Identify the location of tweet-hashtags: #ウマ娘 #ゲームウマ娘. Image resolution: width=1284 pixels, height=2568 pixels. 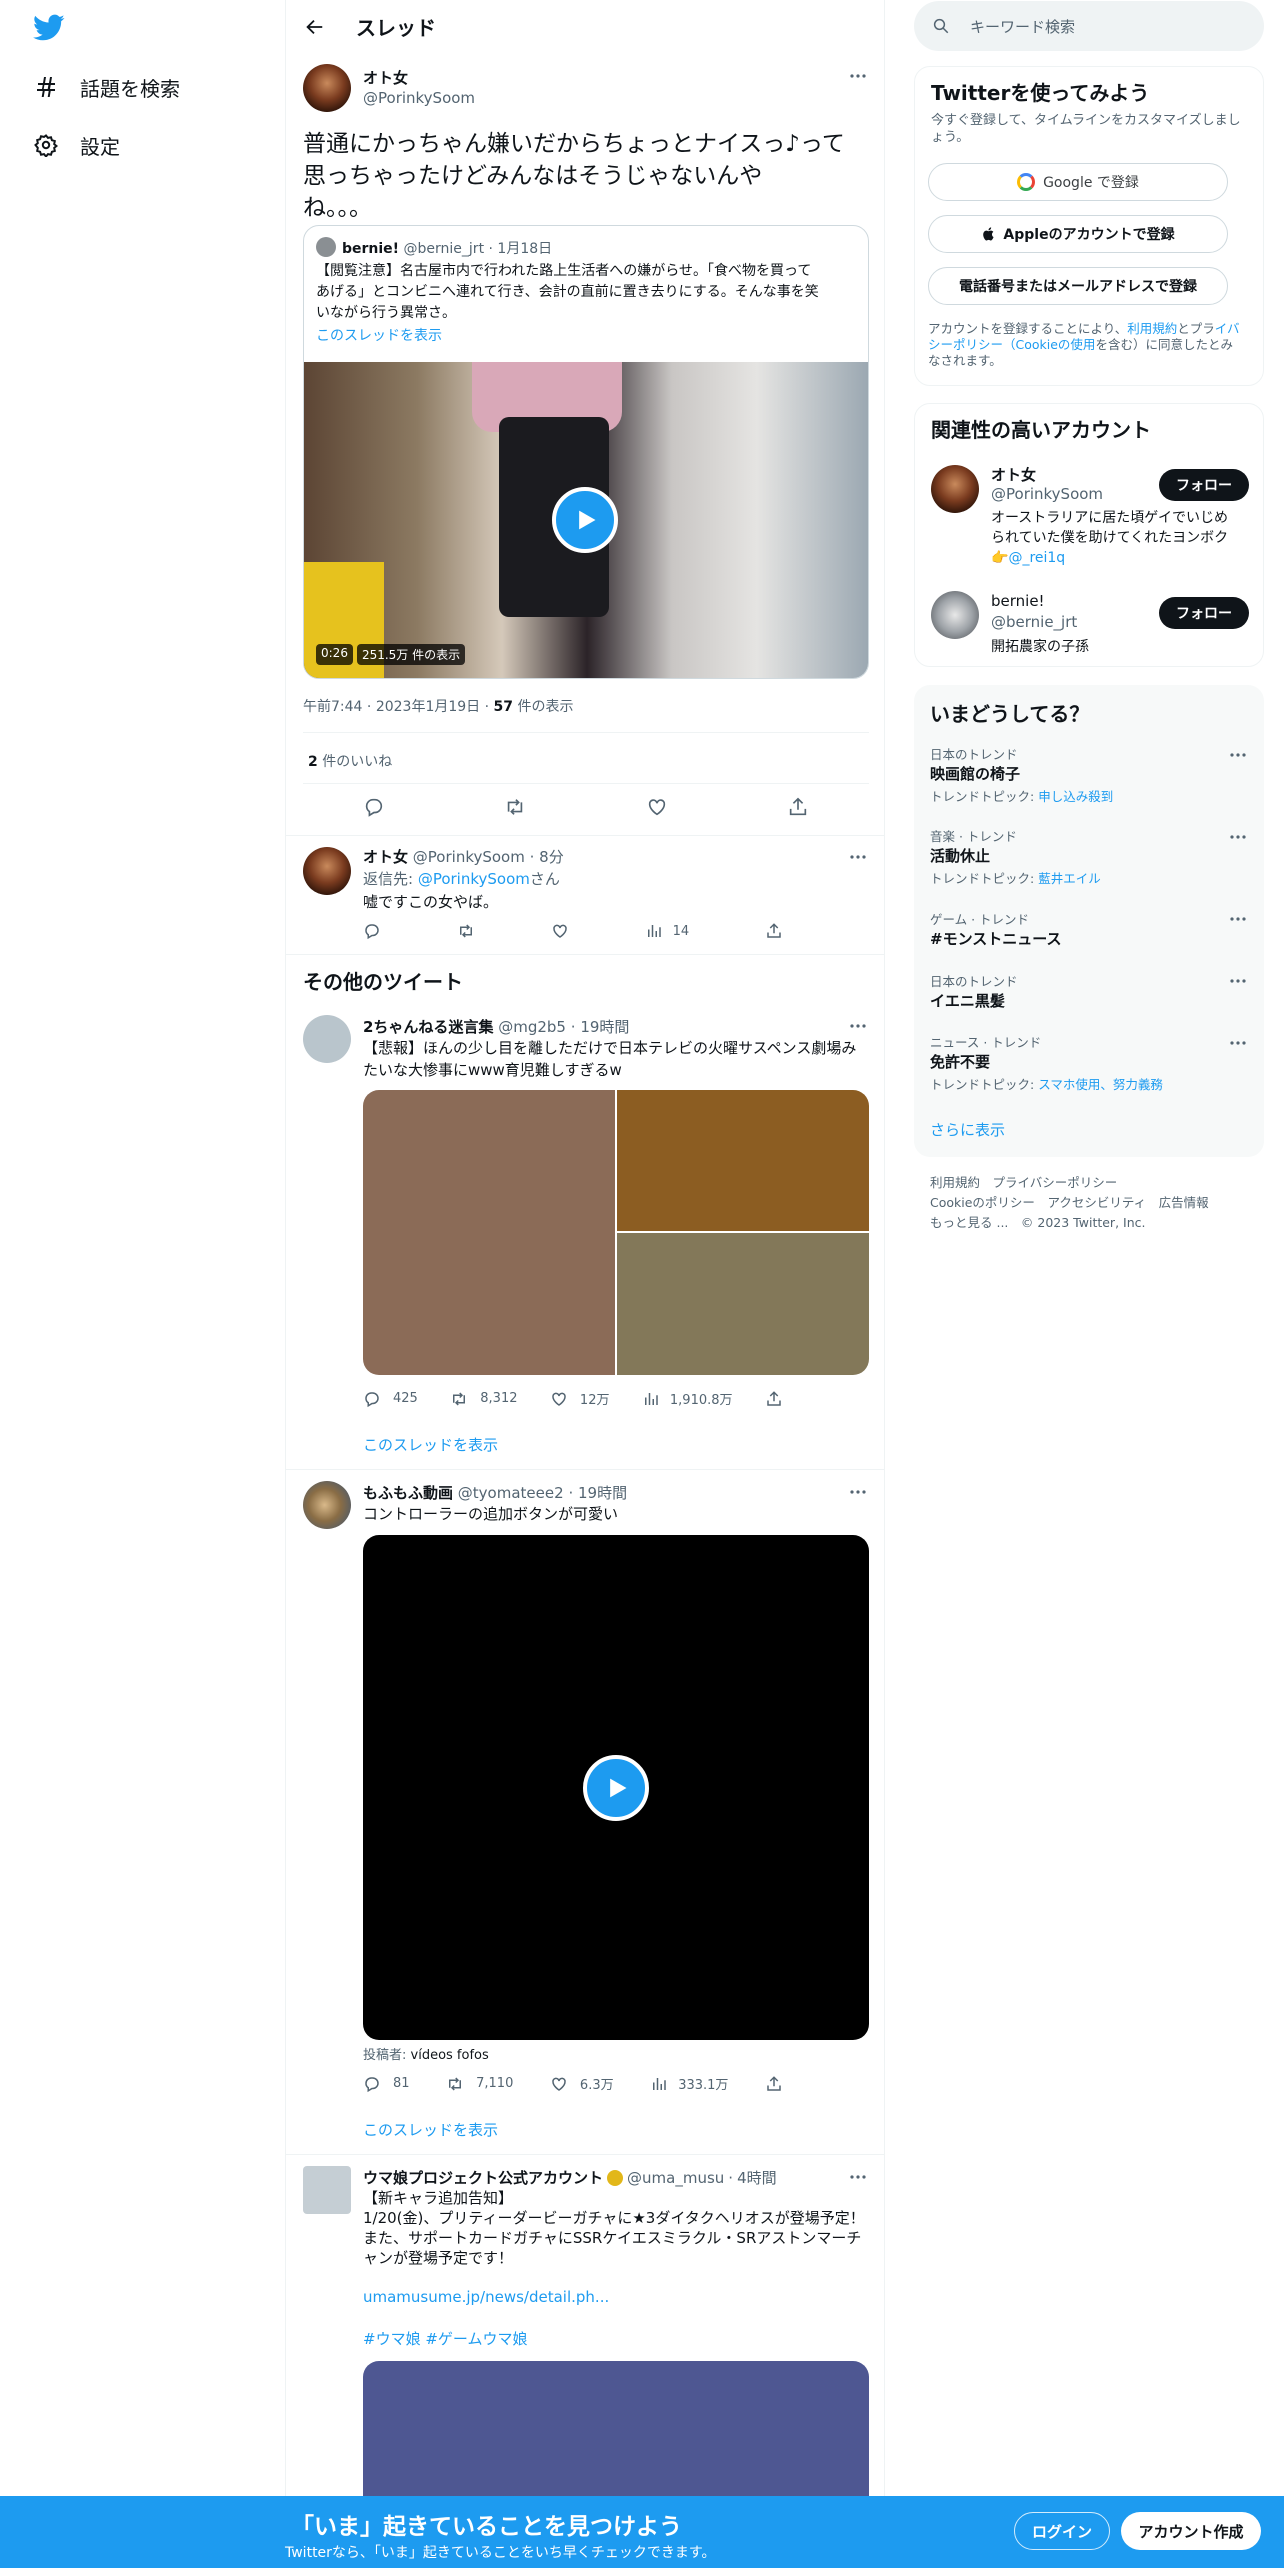
(445, 2338).